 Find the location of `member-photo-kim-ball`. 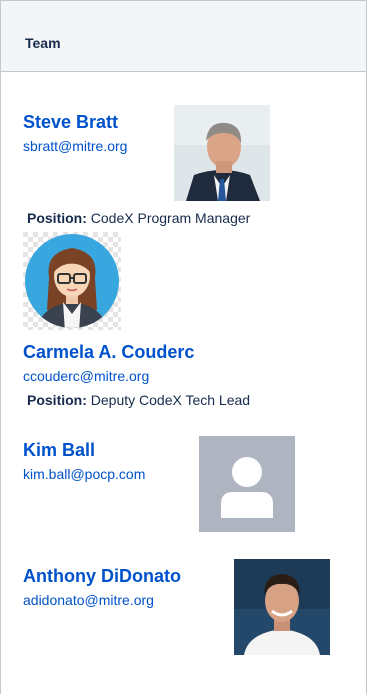

member-photo-kim-ball is located at coordinates (247, 484).